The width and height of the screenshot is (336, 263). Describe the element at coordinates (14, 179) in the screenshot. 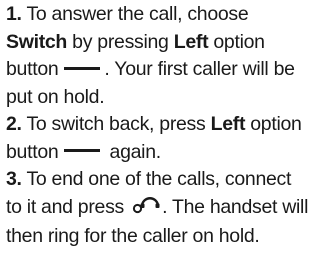

I see `step-3-number: 3.` at that location.